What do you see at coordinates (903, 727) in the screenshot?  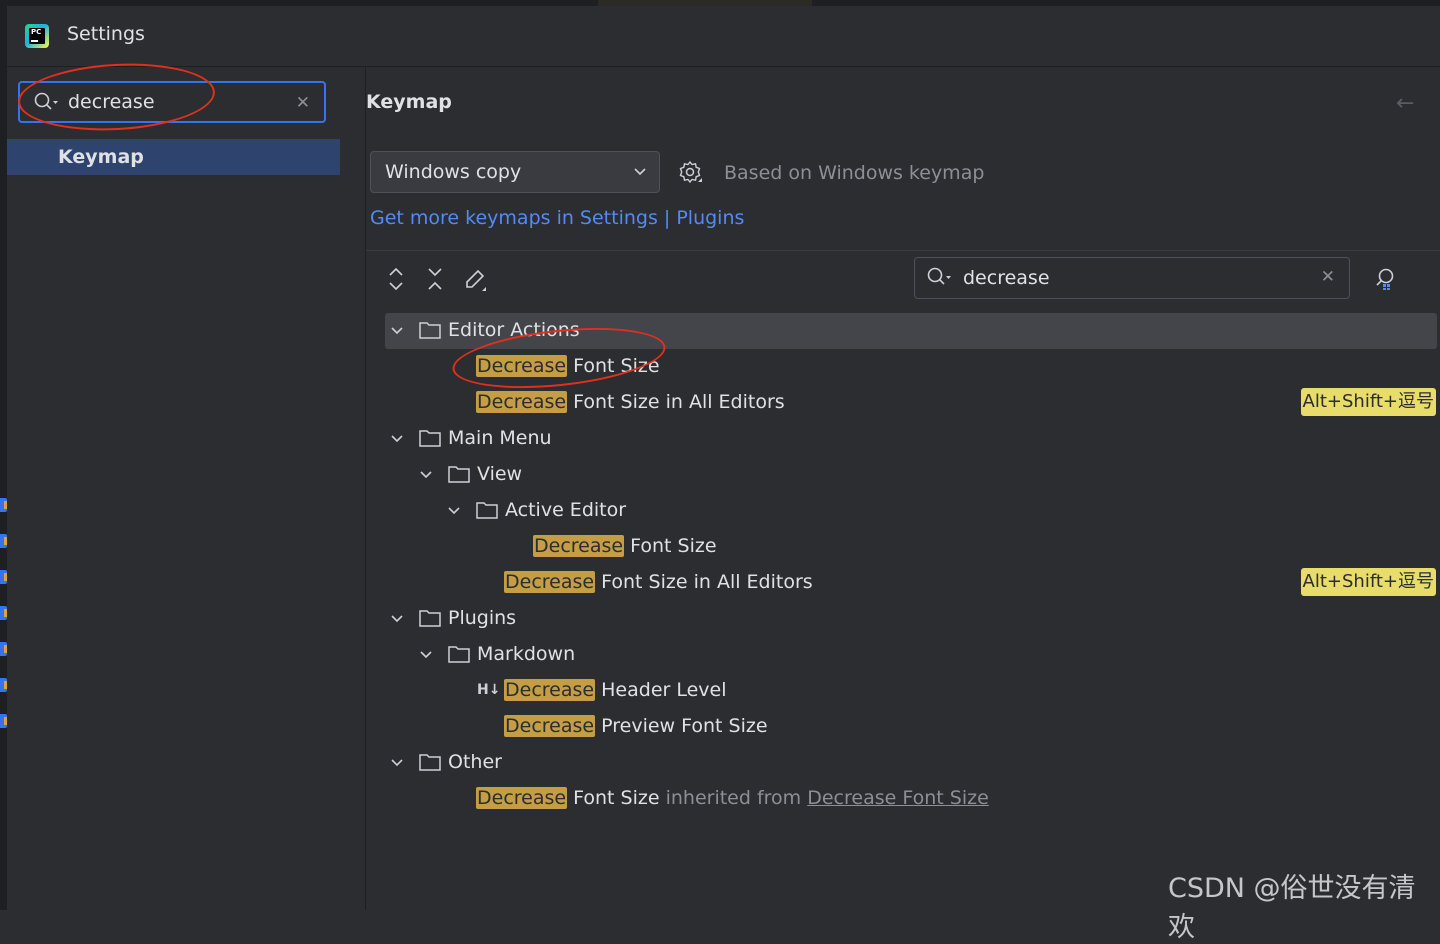 I see `tree-action-row: Decrease Preview Font Size` at bounding box center [903, 727].